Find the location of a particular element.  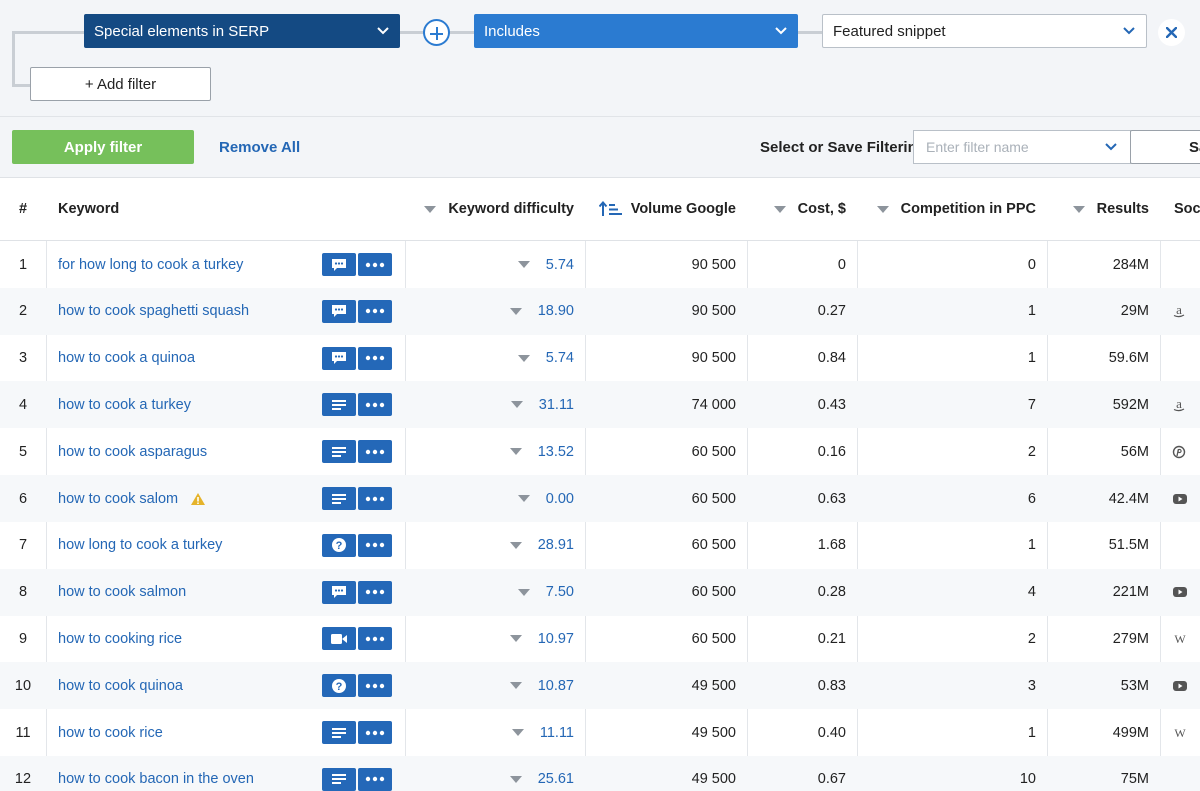

keyword-link: how to cook salom is located at coordinates (118, 499).